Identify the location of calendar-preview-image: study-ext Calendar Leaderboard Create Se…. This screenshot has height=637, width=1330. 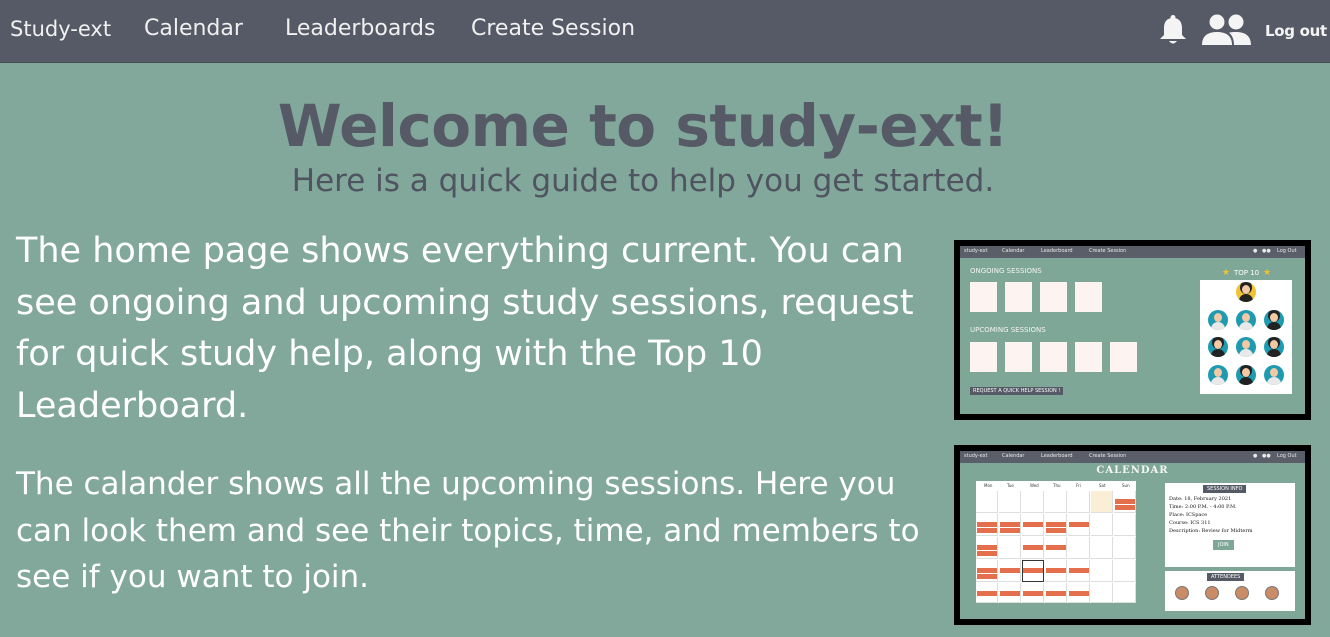
(1132, 535).